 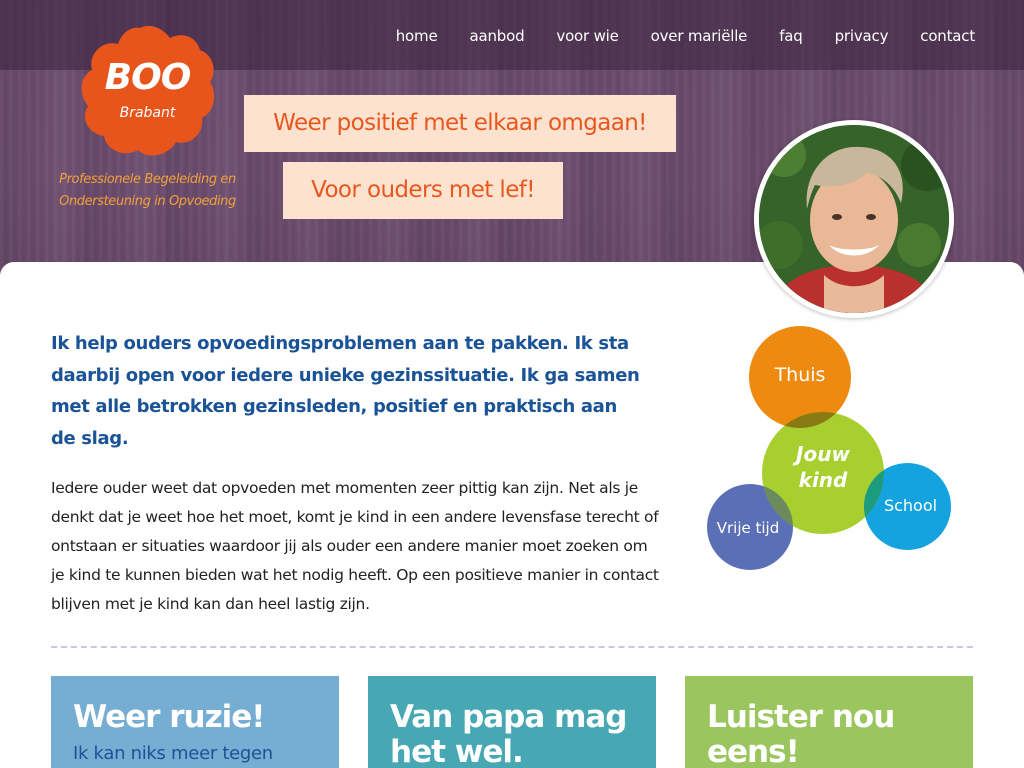 I want to click on life-areas-diagram: Thuis Jouw kind School Vrije tijd, so click(x=830, y=450).